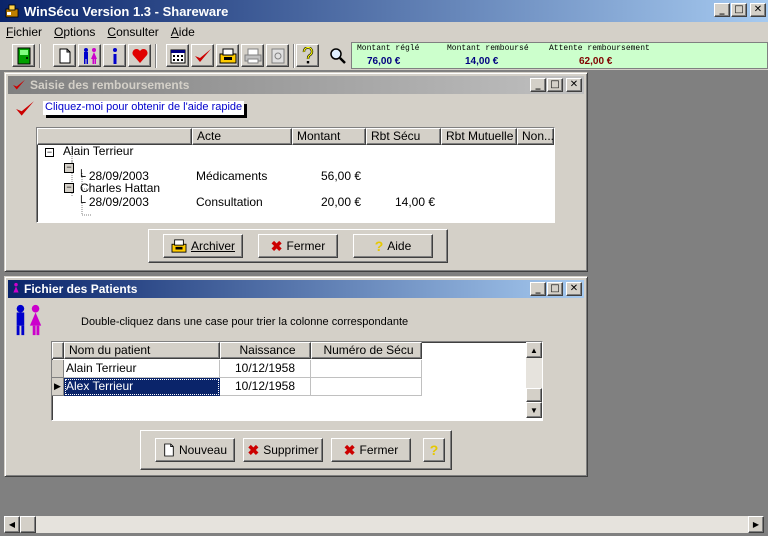 This screenshot has height=536, width=768. What do you see at coordinates (142, 350) in the screenshot?
I see `col-header-nom: Nom du patient` at bounding box center [142, 350].